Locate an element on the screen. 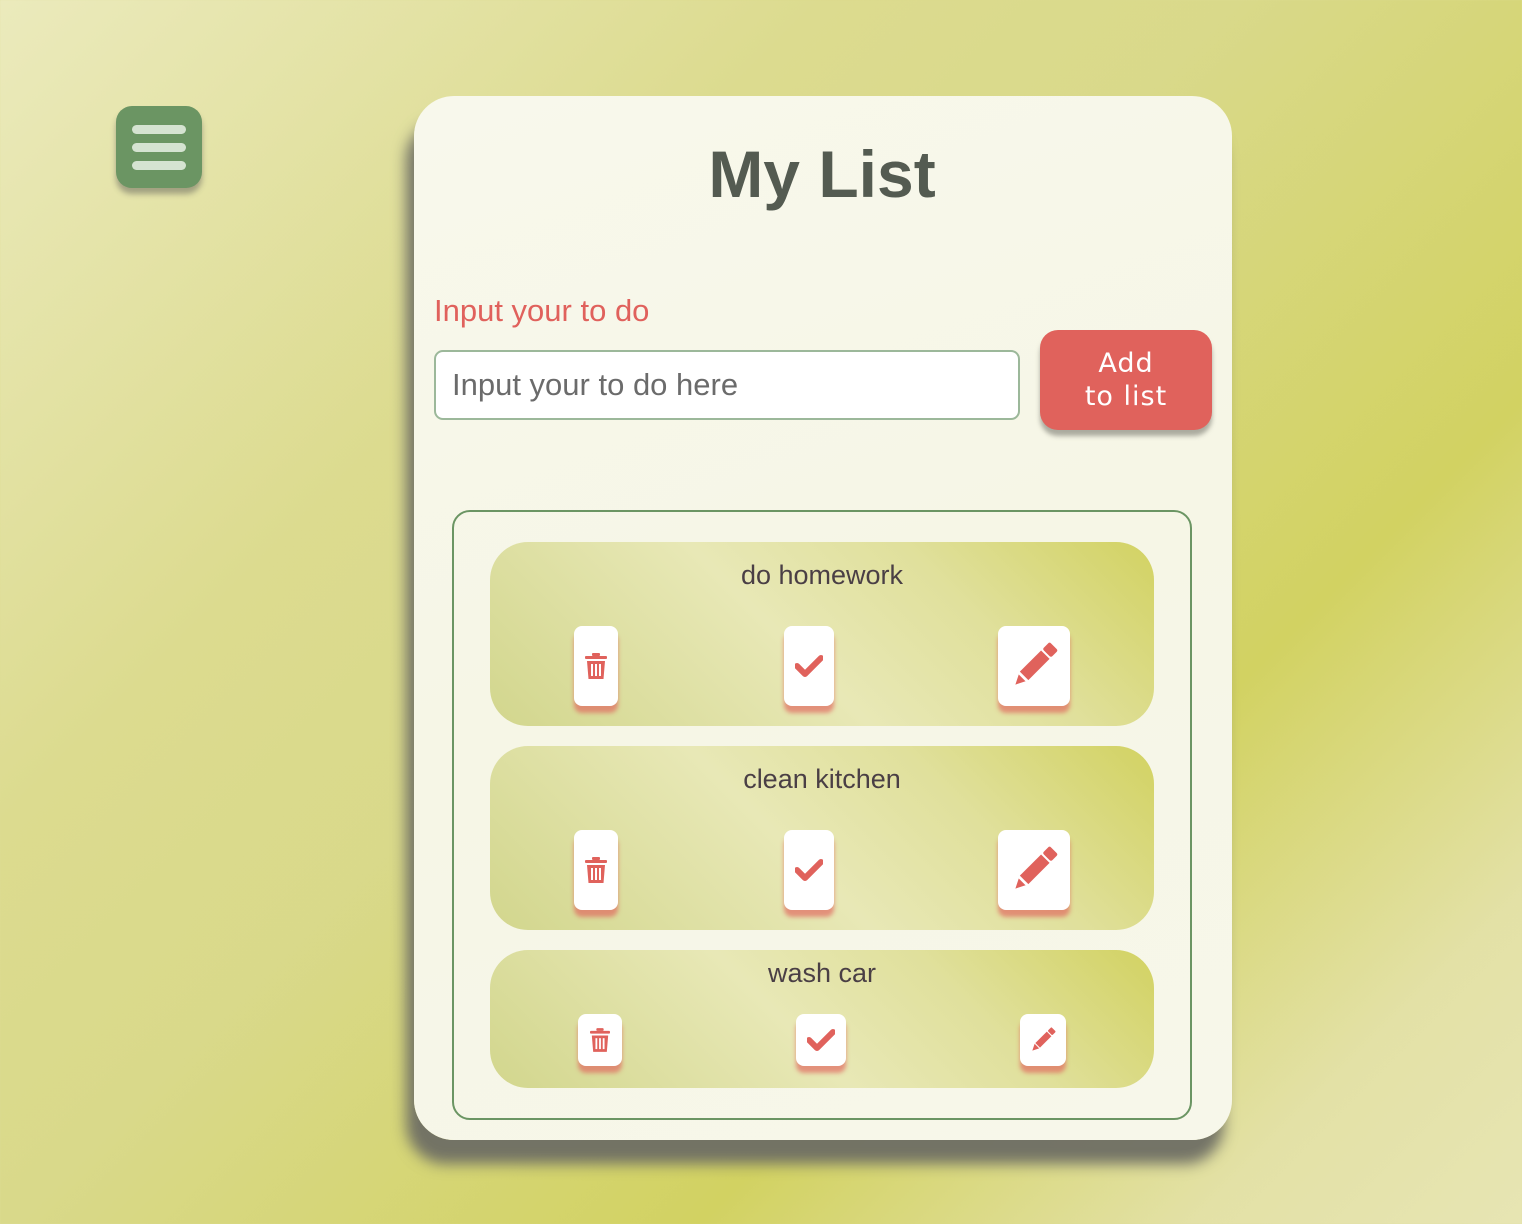  add-button-label-line2: to list is located at coordinates (1126, 396).